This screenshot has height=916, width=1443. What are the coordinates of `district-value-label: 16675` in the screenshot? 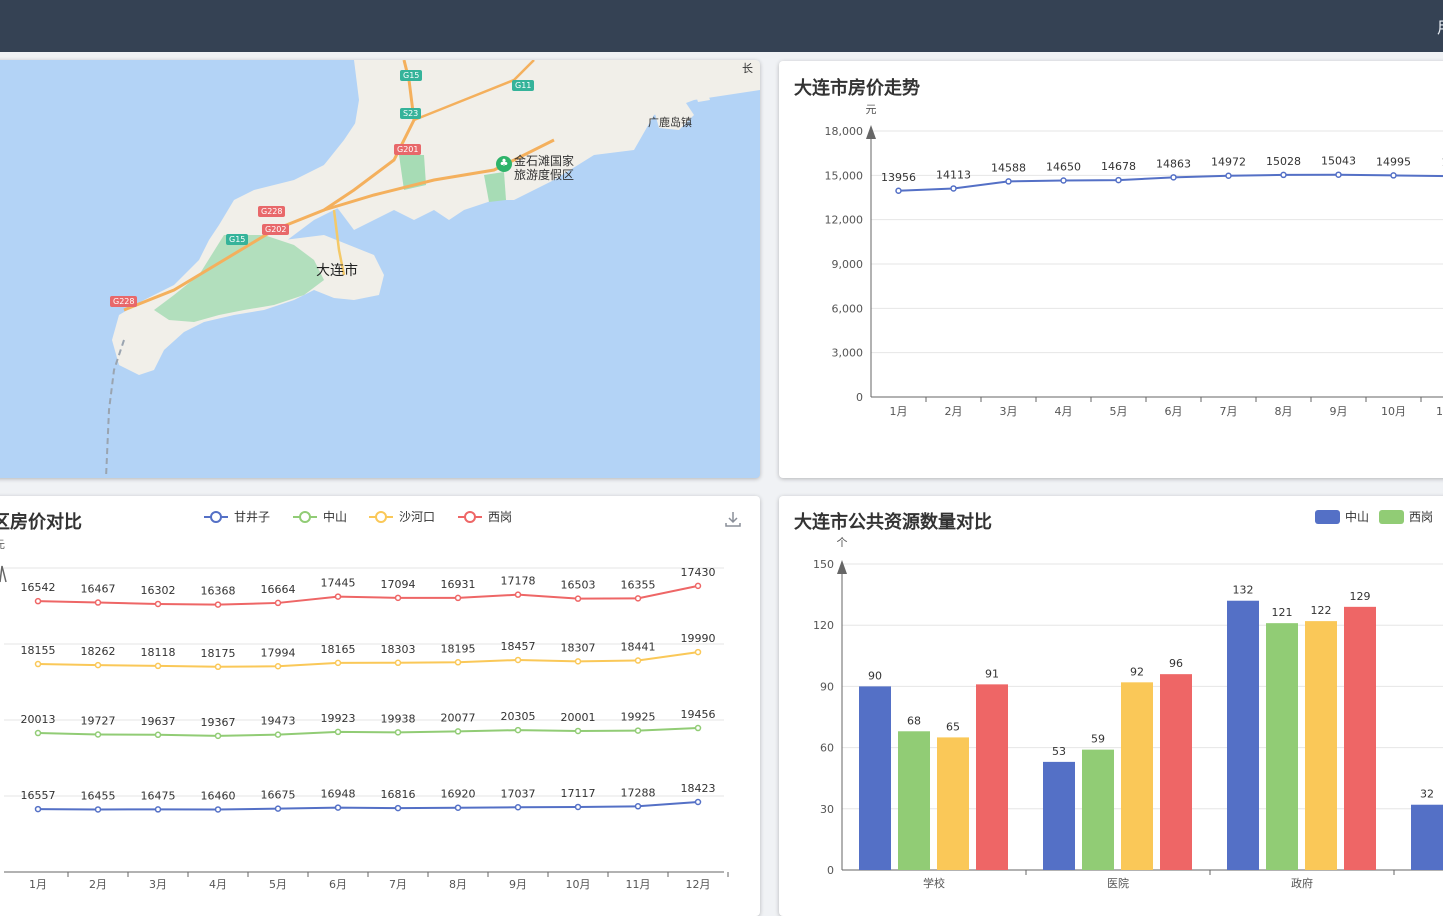 It's located at (278, 795).